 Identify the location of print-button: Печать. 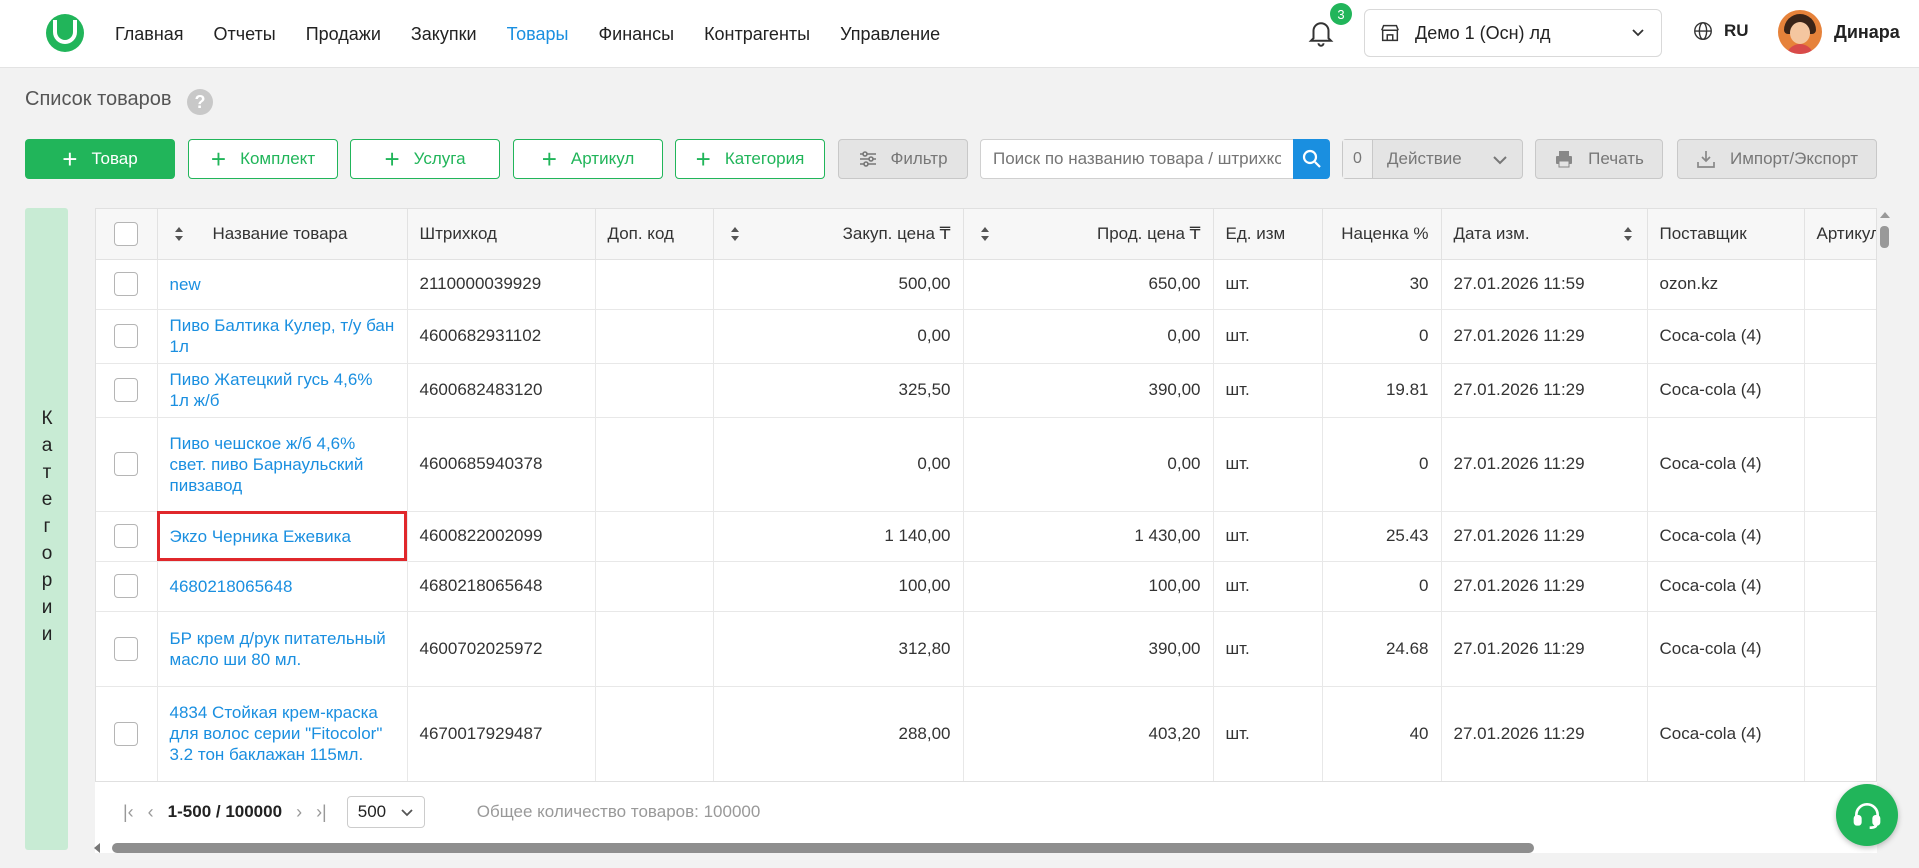
(1599, 159).